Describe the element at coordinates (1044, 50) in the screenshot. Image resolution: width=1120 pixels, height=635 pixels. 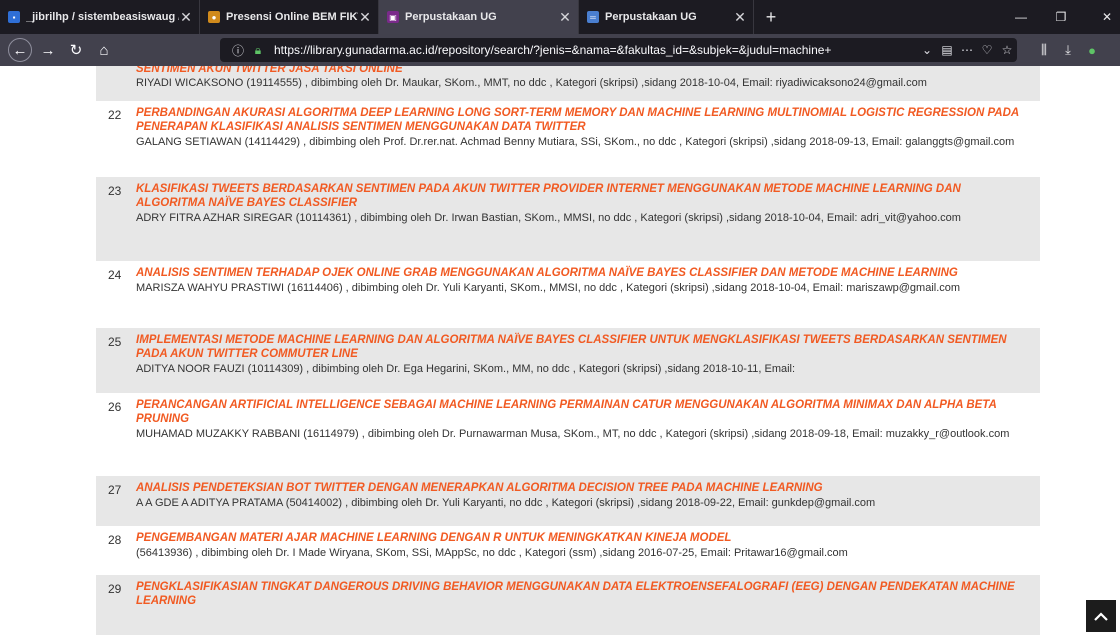
I see `library-icon: ⫼` at that location.